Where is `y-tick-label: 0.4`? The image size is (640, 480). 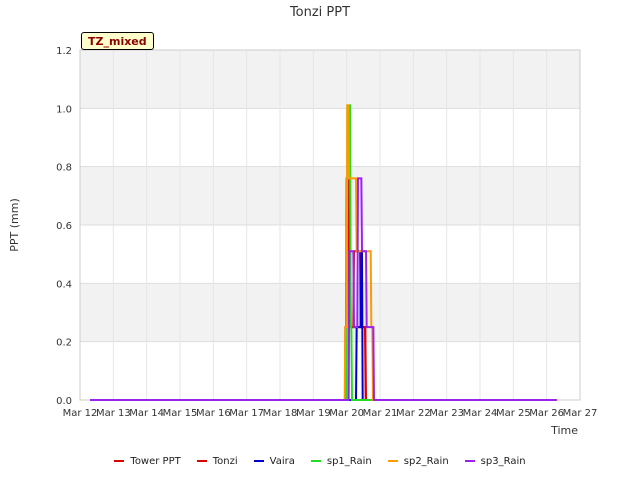
y-tick-label: 0.4 is located at coordinates (64, 284).